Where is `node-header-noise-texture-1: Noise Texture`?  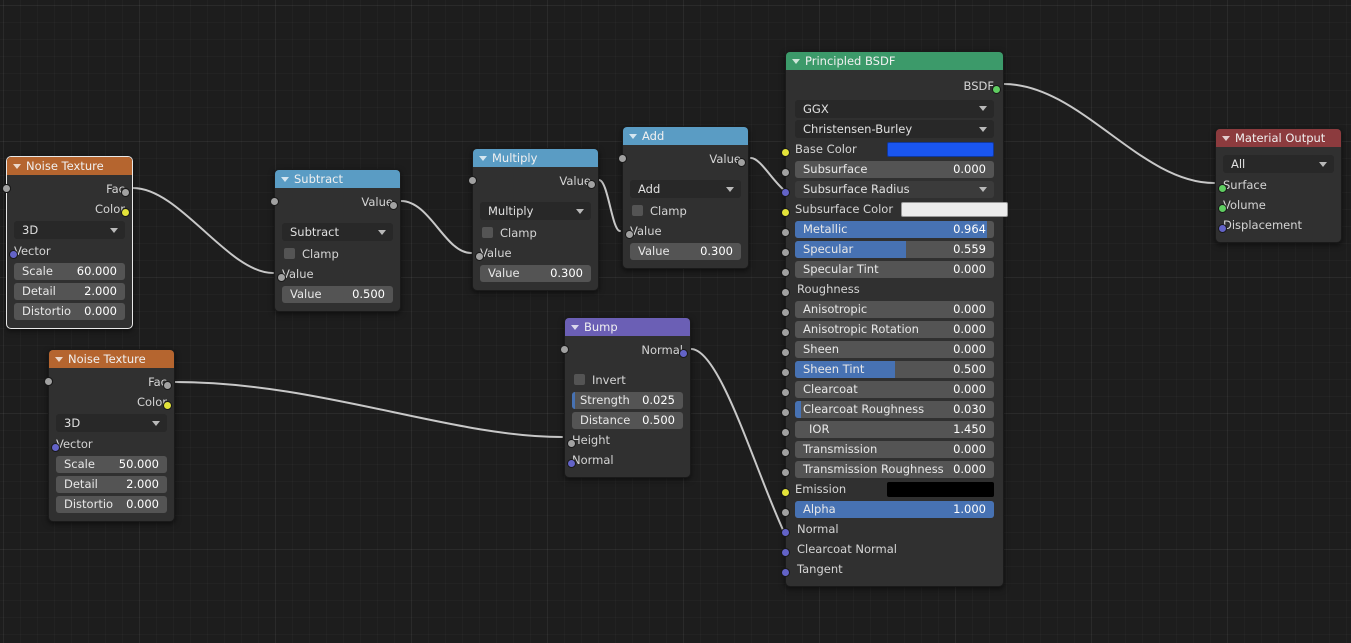 node-header-noise-texture-1: Noise Texture is located at coordinates (69, 166).